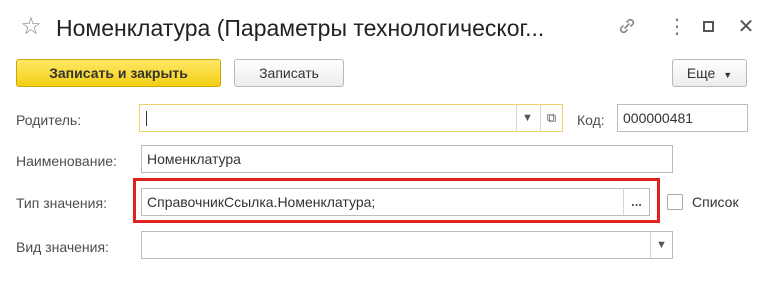 The width and height of the screenshot is (770, 300). What do you see at coordinates (627, 27) in the screenshot?
I see `link-icon` at bounding box center [627, 27].